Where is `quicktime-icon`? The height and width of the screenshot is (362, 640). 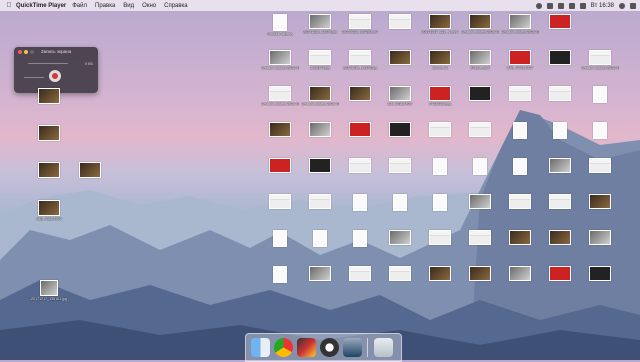 quicktime-icon is located at coordinates (352, 347).